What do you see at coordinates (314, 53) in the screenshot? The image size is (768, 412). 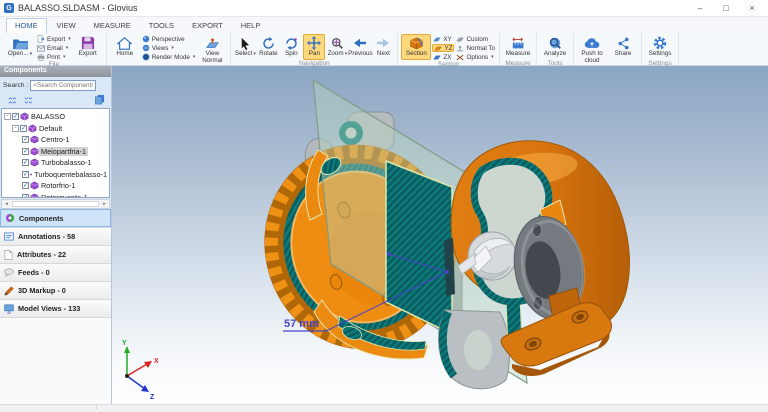 I see `pan-label: Pan` at bounding box center [314, 53].